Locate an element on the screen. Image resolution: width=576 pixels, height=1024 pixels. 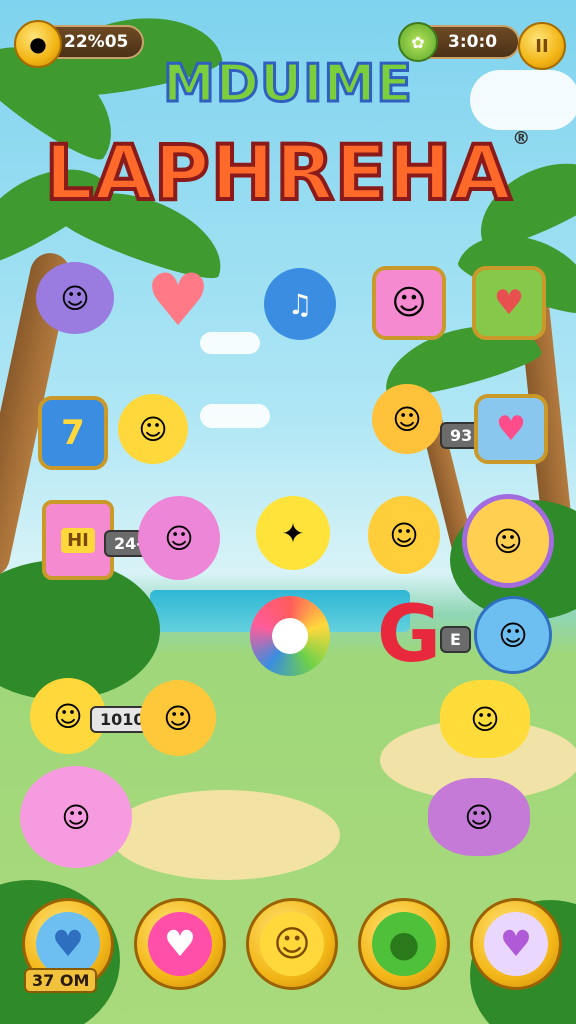
number-seven-tile: 7 is located at coordinates (73, 433).